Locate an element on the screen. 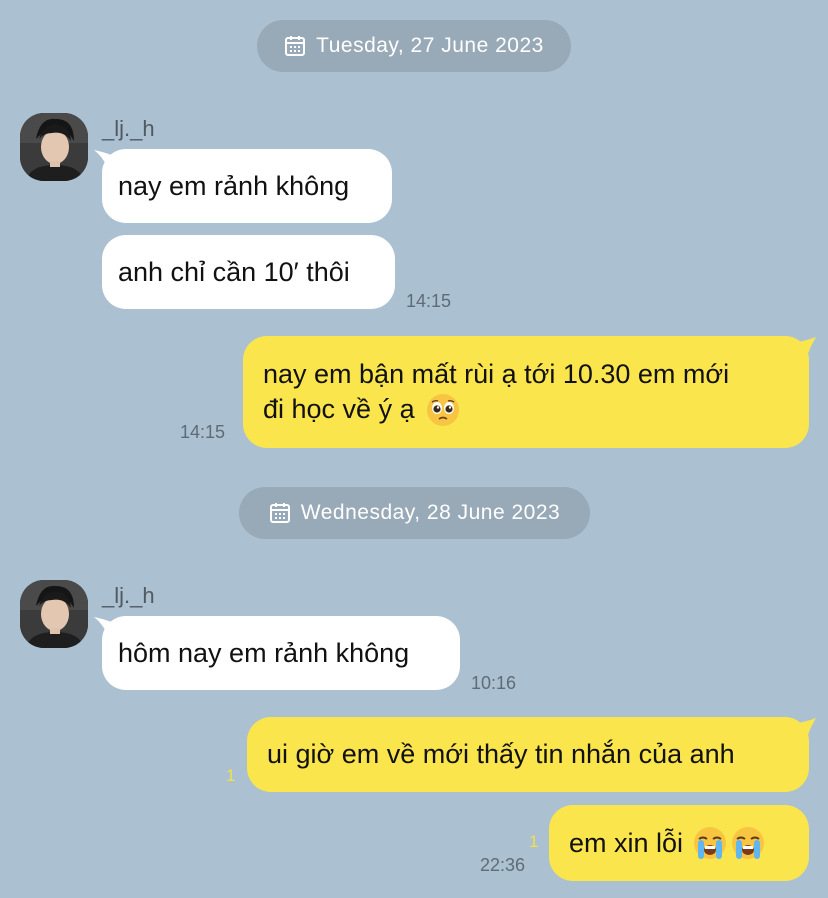  date-separator: Tuesday, 27 June 2023 is located at coordinates (414, 46).